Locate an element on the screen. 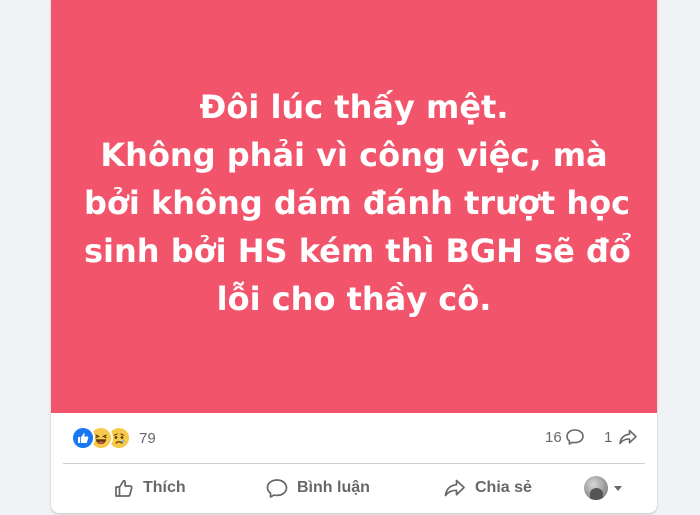 The width and height of the screenshot is (700, 515). share-arrow-icon is located at coordinates (628, 437).